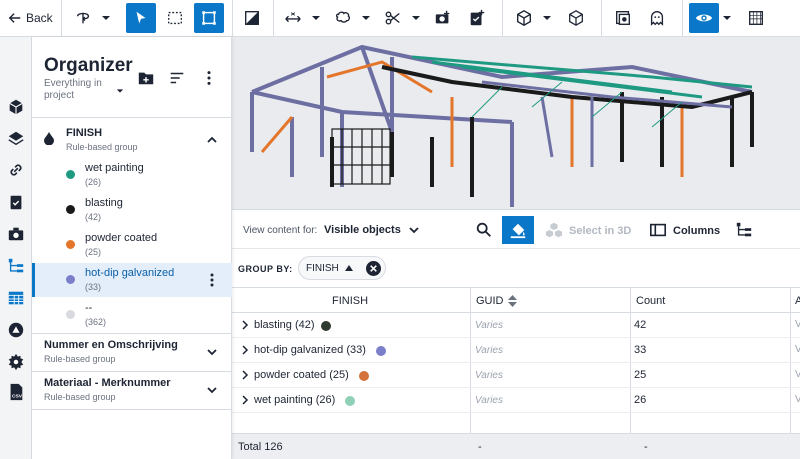 This screenshot has height=459, width=800. What do you see at coordinates (16, 298) in the screenshot?
I see `sidebar-table-button` at bounding box center [16, 298].